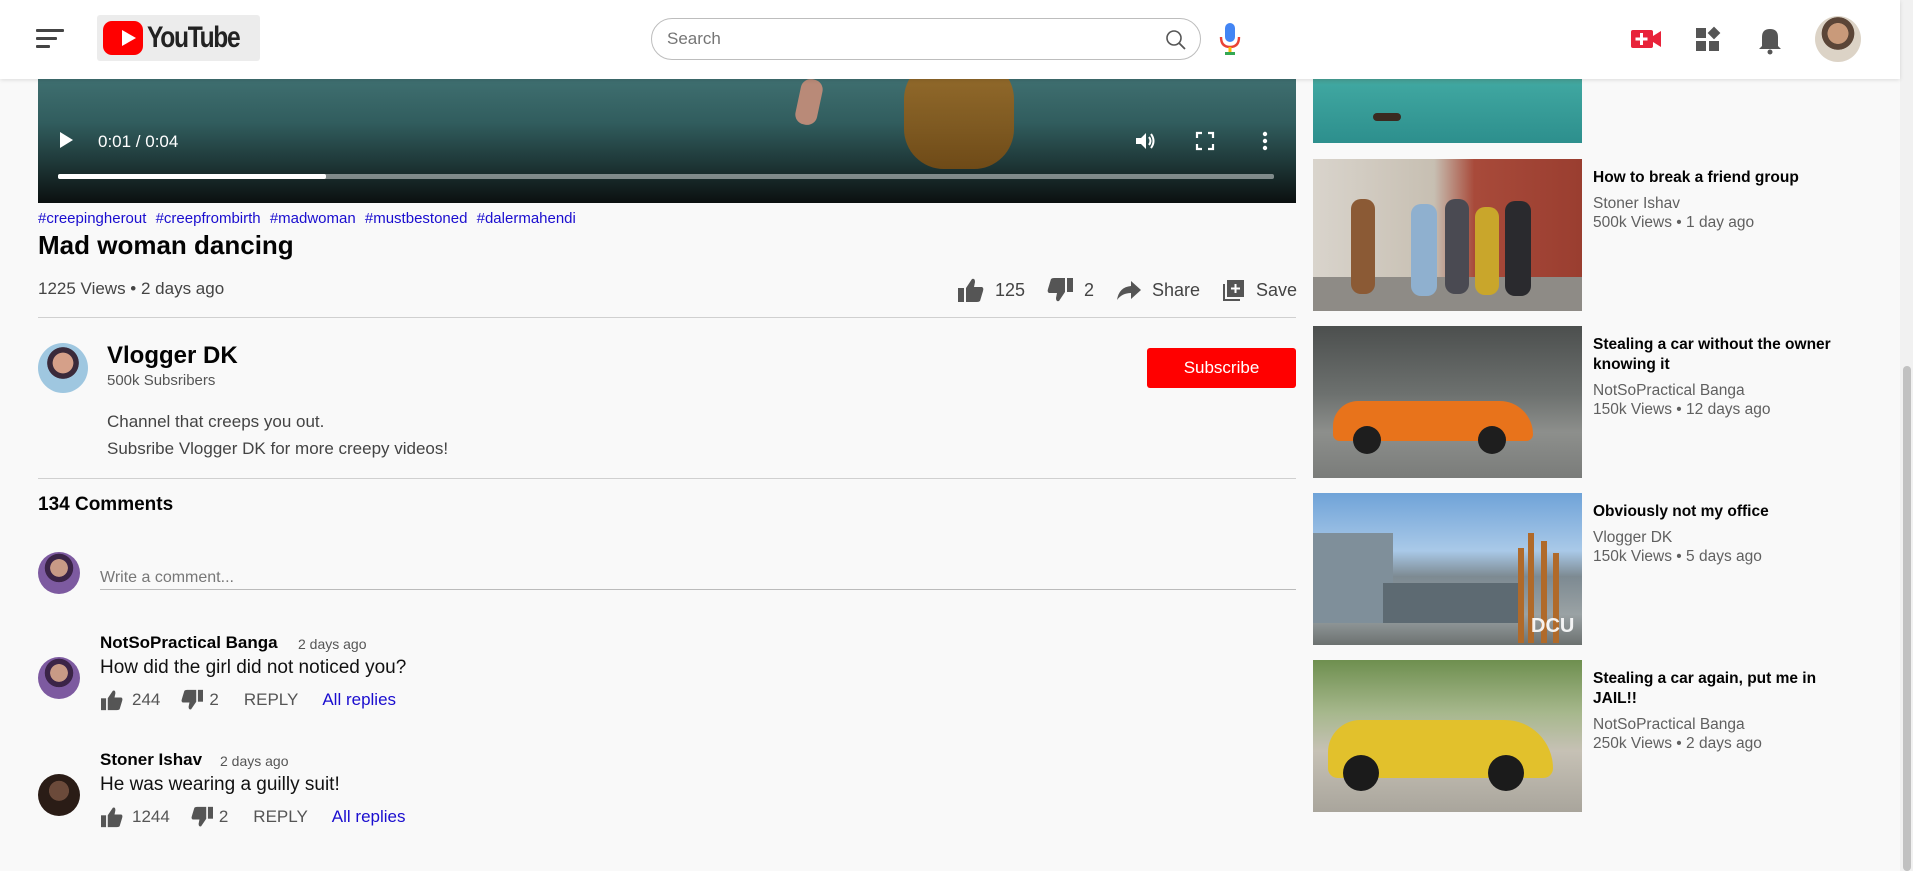 The height and width of the screenshot is (871, 1913). I want to click on channel-description-line: Channel that creeps you out., so click(216, 421).